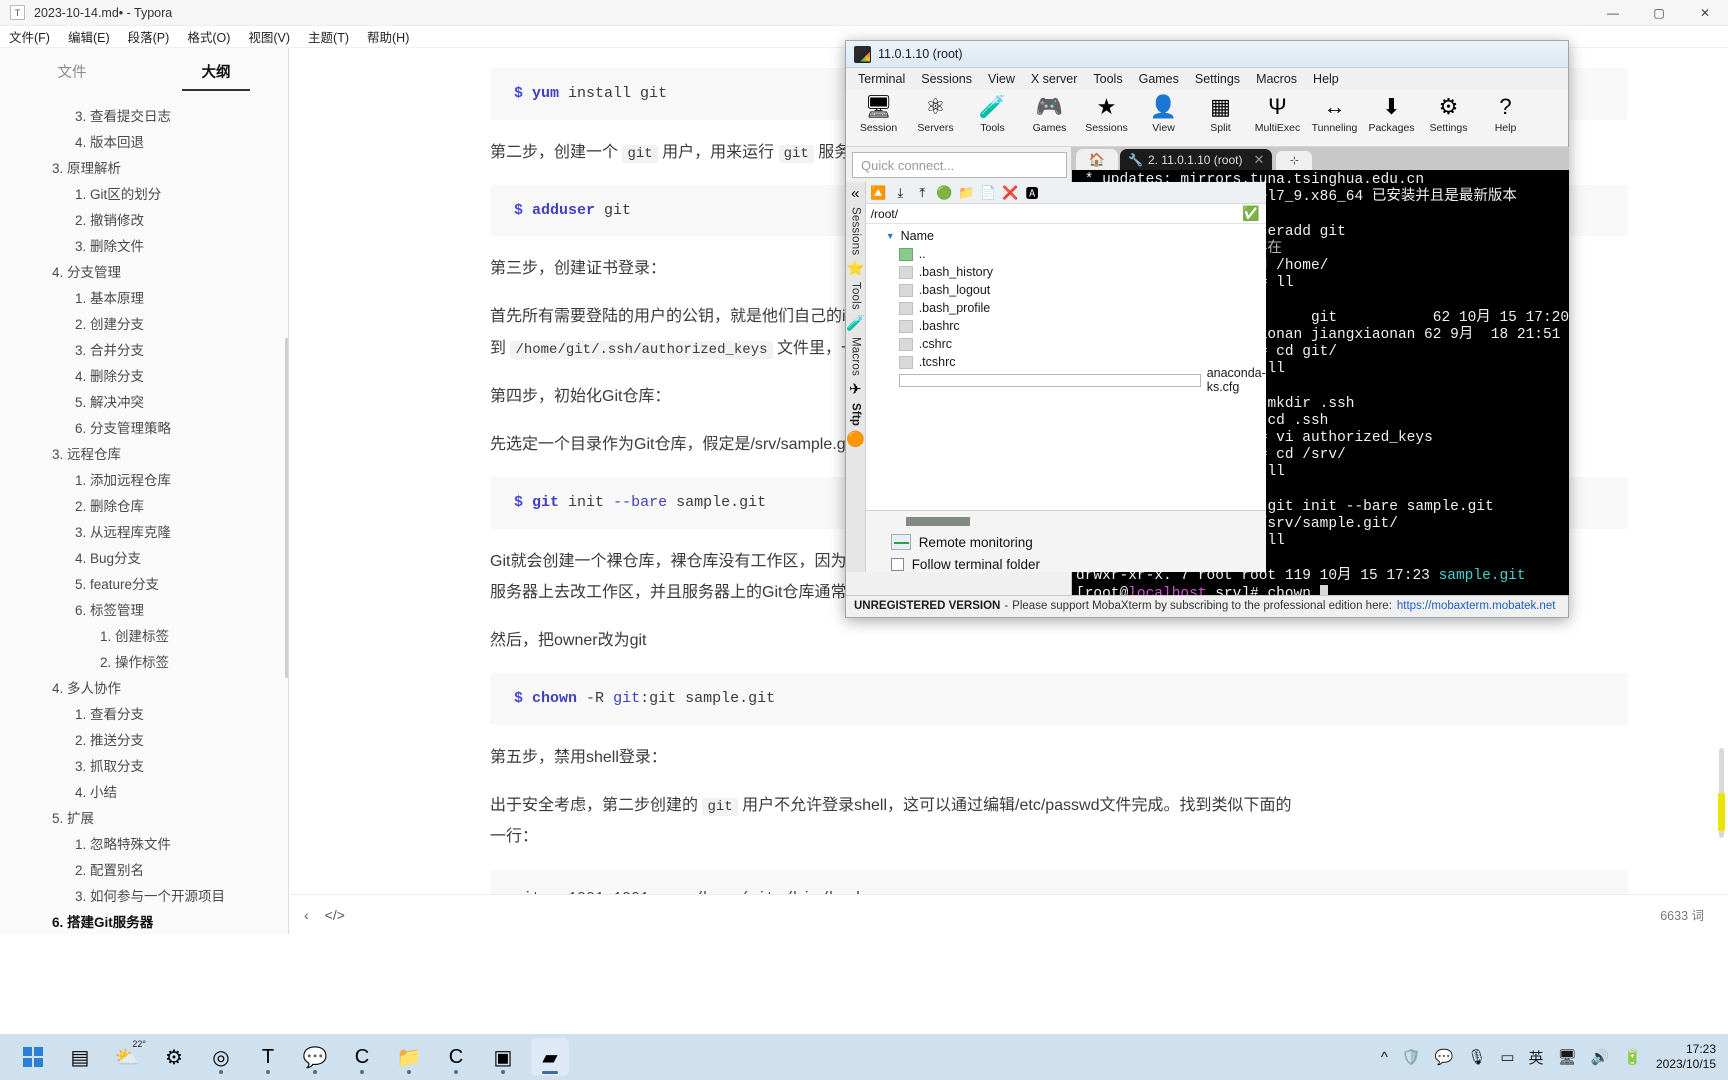 The height and width of the screenshot is (1080, 1728). Describe the element at coordinates (1217, 79) in the screenshot. I see `moba-menu-settings: Settings` at that location.